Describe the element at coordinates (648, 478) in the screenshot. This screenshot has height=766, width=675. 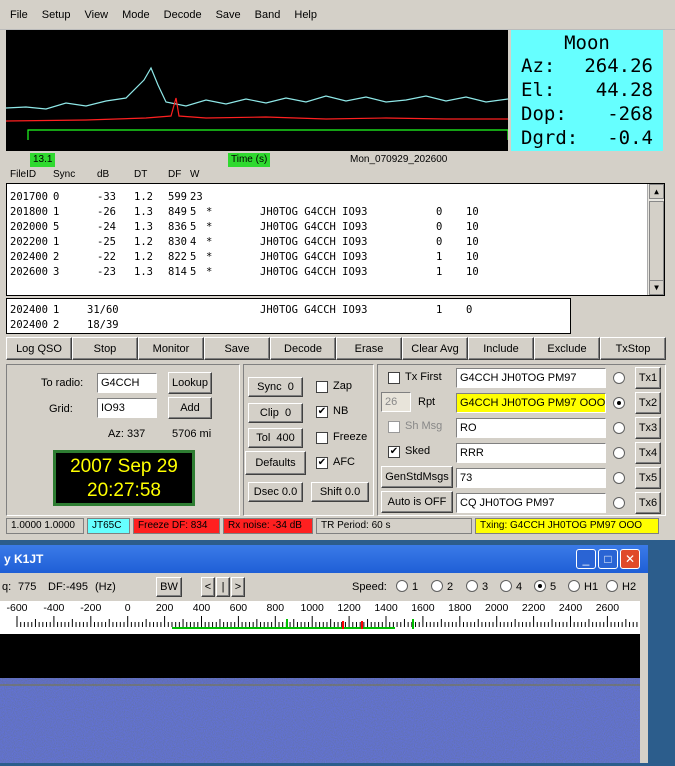
I see `tx-button-5: Tx5` at that location.